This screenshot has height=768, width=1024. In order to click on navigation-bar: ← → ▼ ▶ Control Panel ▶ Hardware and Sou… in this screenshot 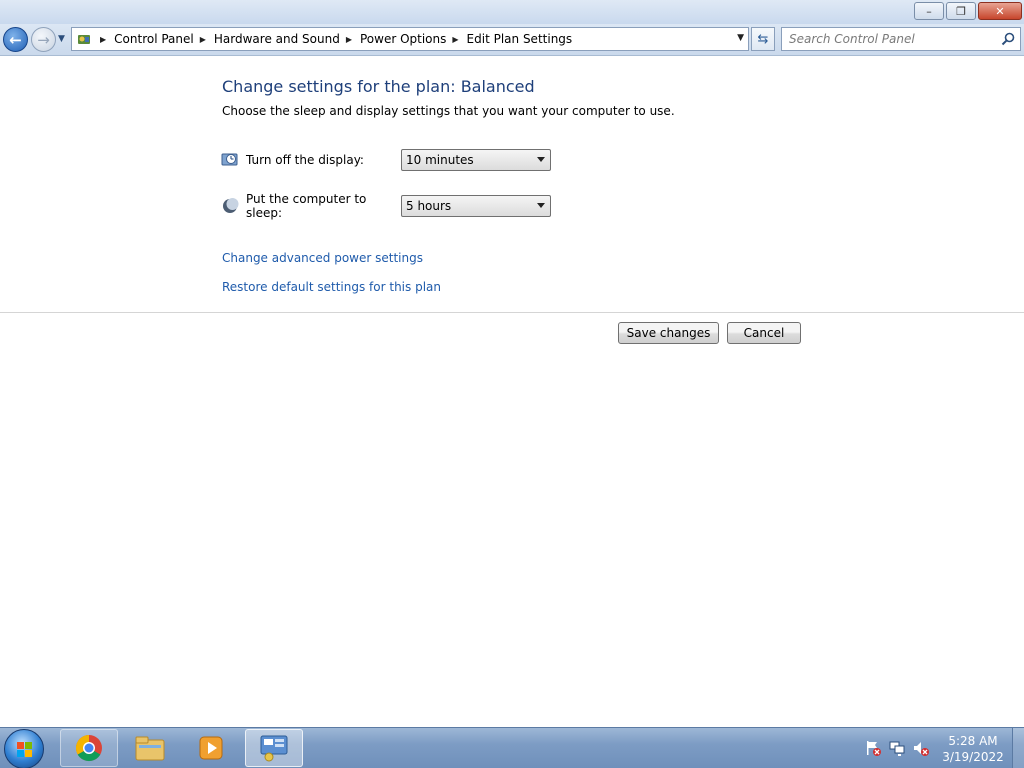, I will do `click(512, 40)`.